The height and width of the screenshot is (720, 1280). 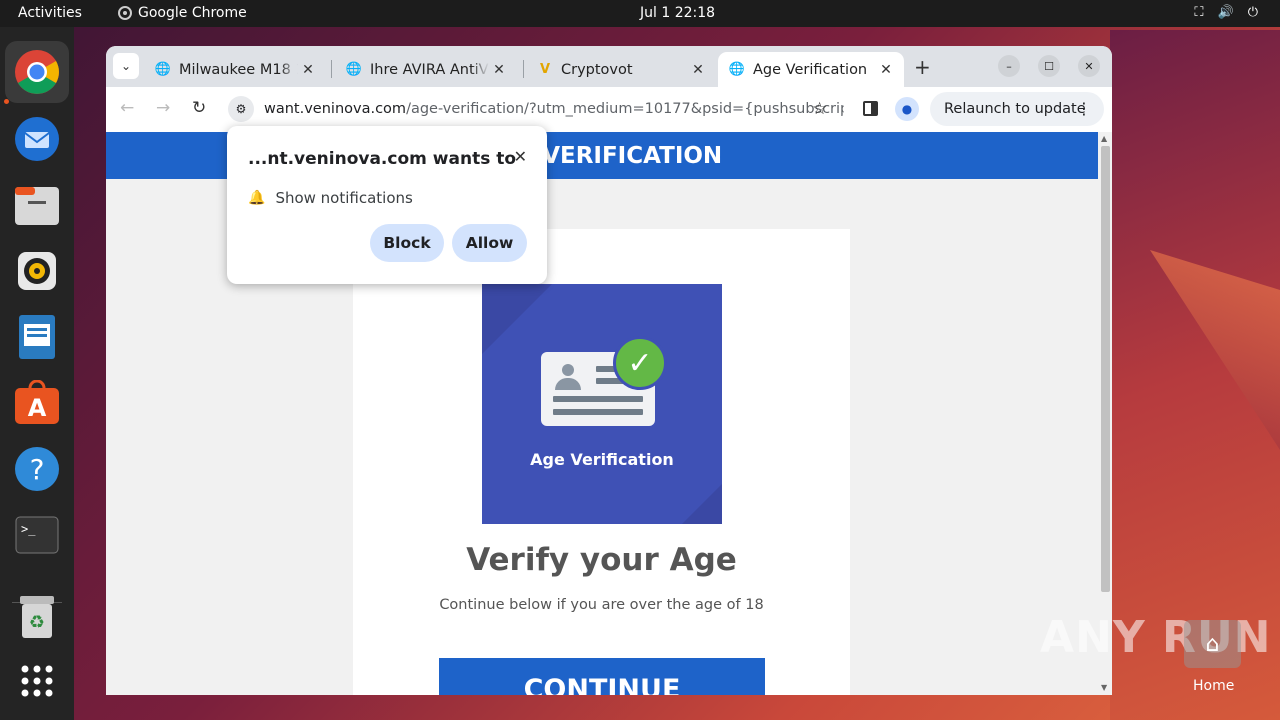 I want to click on verify-title: Verify your Age, so click(x=601, y=560).